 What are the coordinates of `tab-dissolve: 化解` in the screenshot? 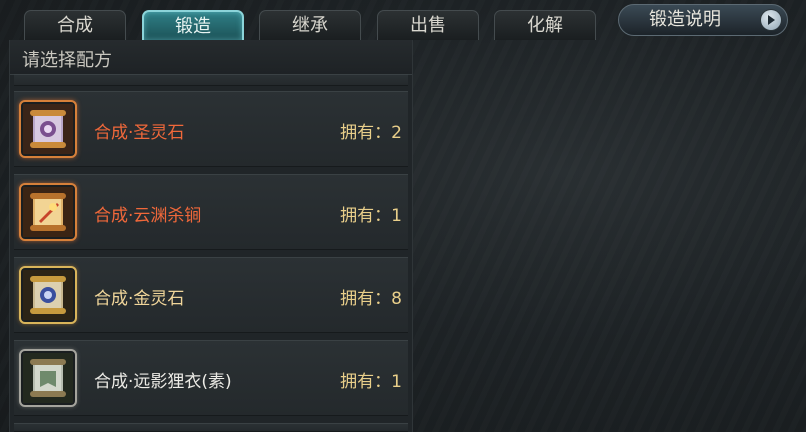 It's located at (545, 25).